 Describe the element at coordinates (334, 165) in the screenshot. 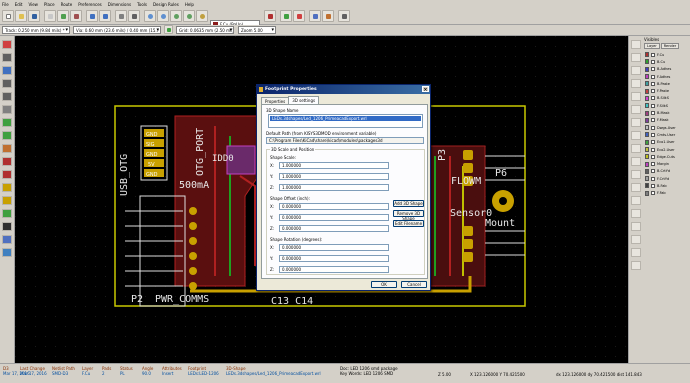

I see `scale-x-input: 1.000000` at that location.